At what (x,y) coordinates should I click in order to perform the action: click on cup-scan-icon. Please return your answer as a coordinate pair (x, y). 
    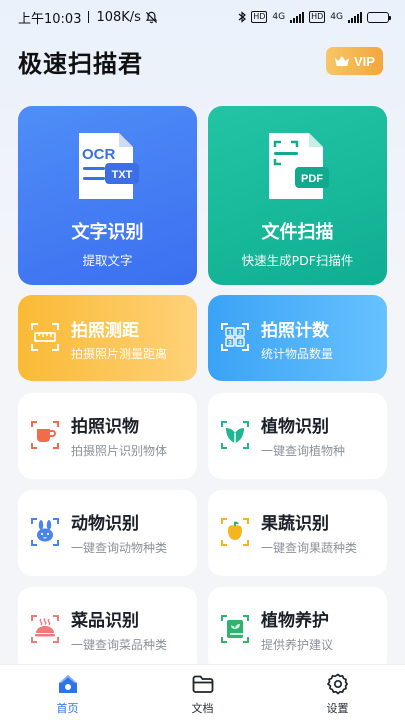
    Looking at the image, I should click on (45, 435).